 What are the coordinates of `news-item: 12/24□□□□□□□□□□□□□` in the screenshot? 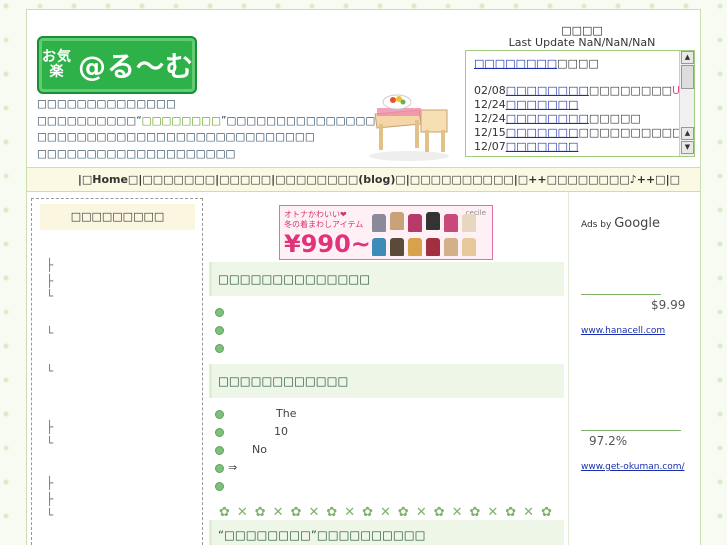 It's located at (557, 118).